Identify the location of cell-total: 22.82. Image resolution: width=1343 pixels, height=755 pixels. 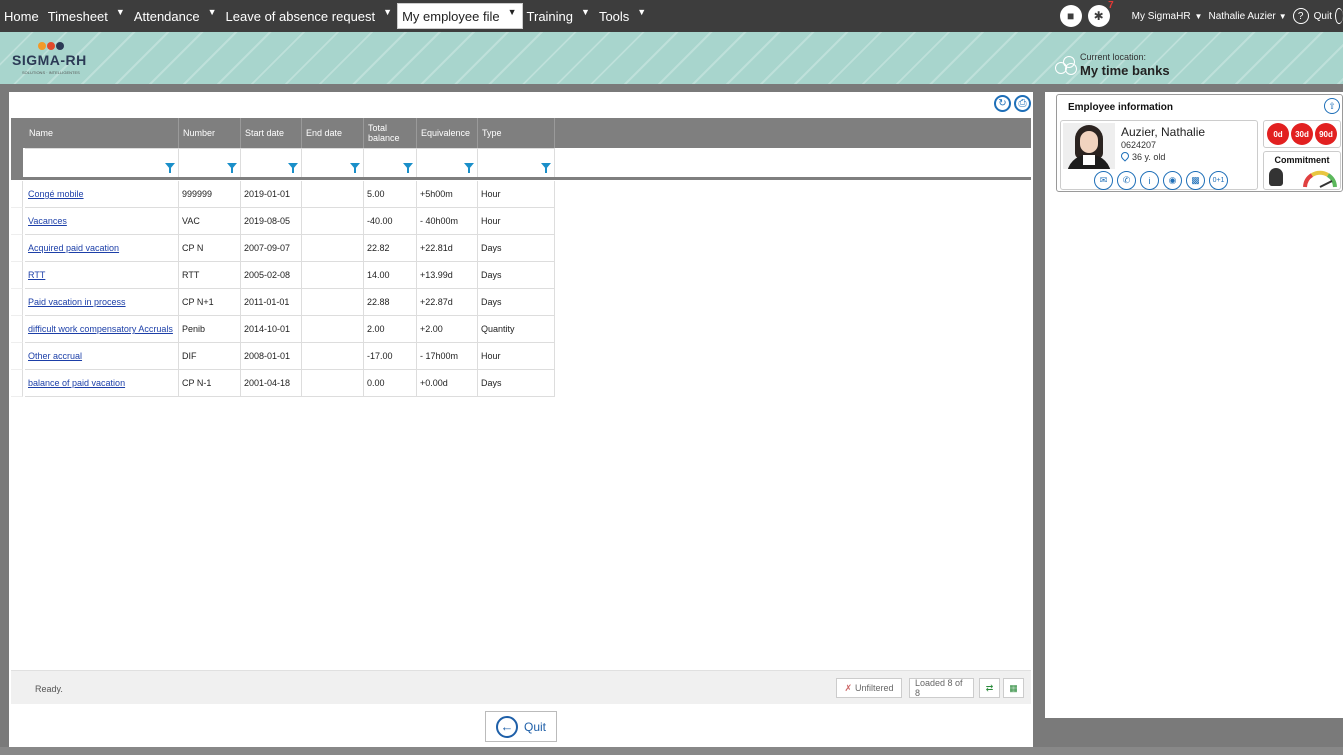
(390, 248).